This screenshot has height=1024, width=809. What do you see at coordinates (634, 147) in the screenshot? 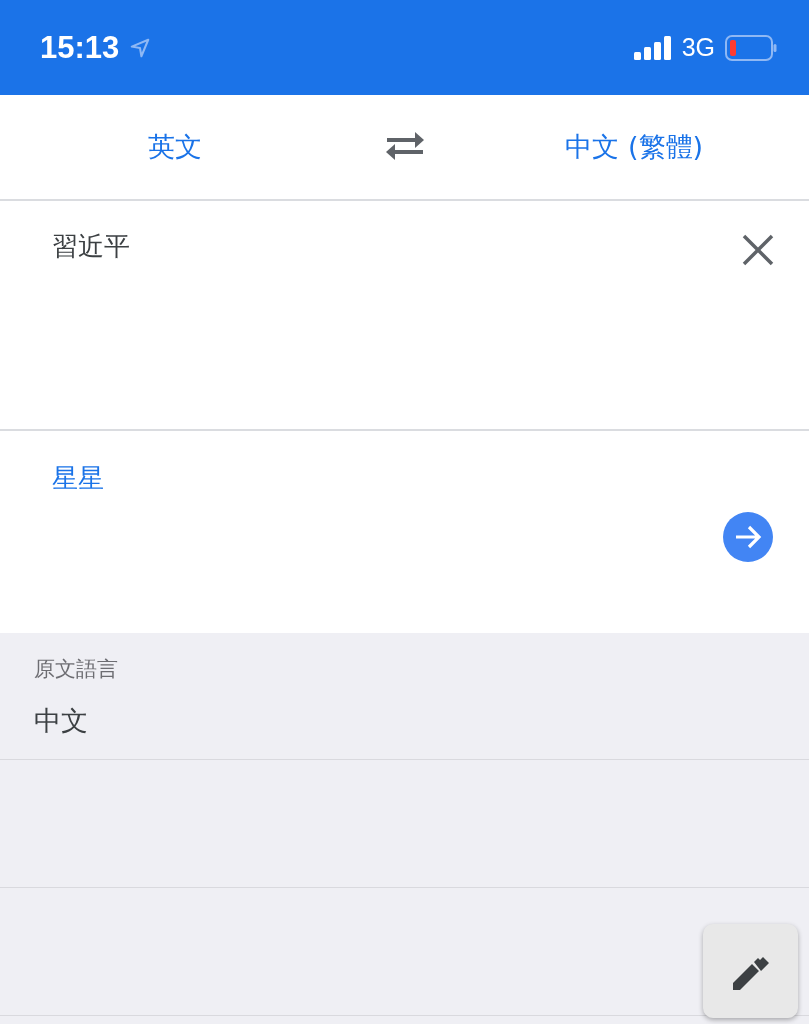
I see `target-language-button: 中文 (繁體)` at bounding box center [634, 147].